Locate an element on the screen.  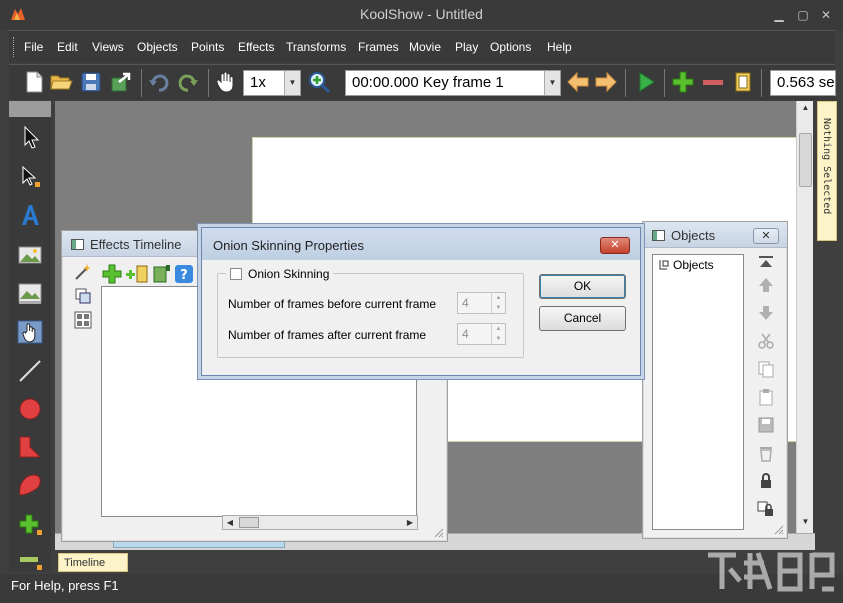
tool-palette is located at coordinates (30, 336).